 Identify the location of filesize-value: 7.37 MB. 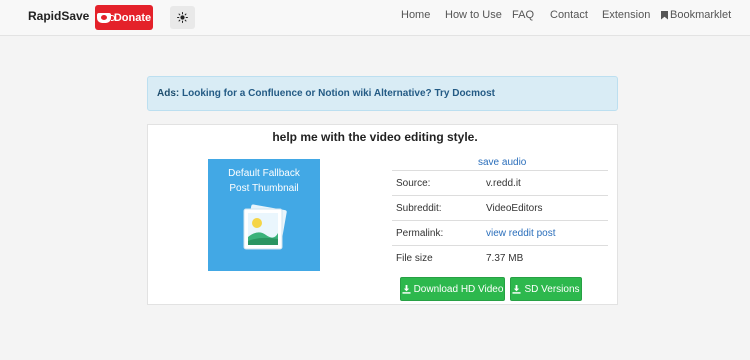
(505, 258).